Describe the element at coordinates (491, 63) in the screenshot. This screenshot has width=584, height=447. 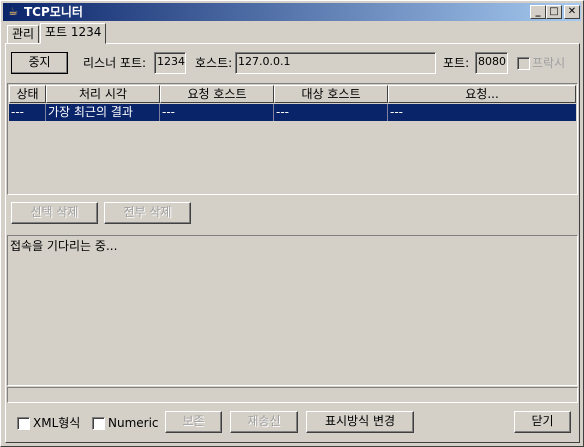
I see `port-field: 8080` at that location.